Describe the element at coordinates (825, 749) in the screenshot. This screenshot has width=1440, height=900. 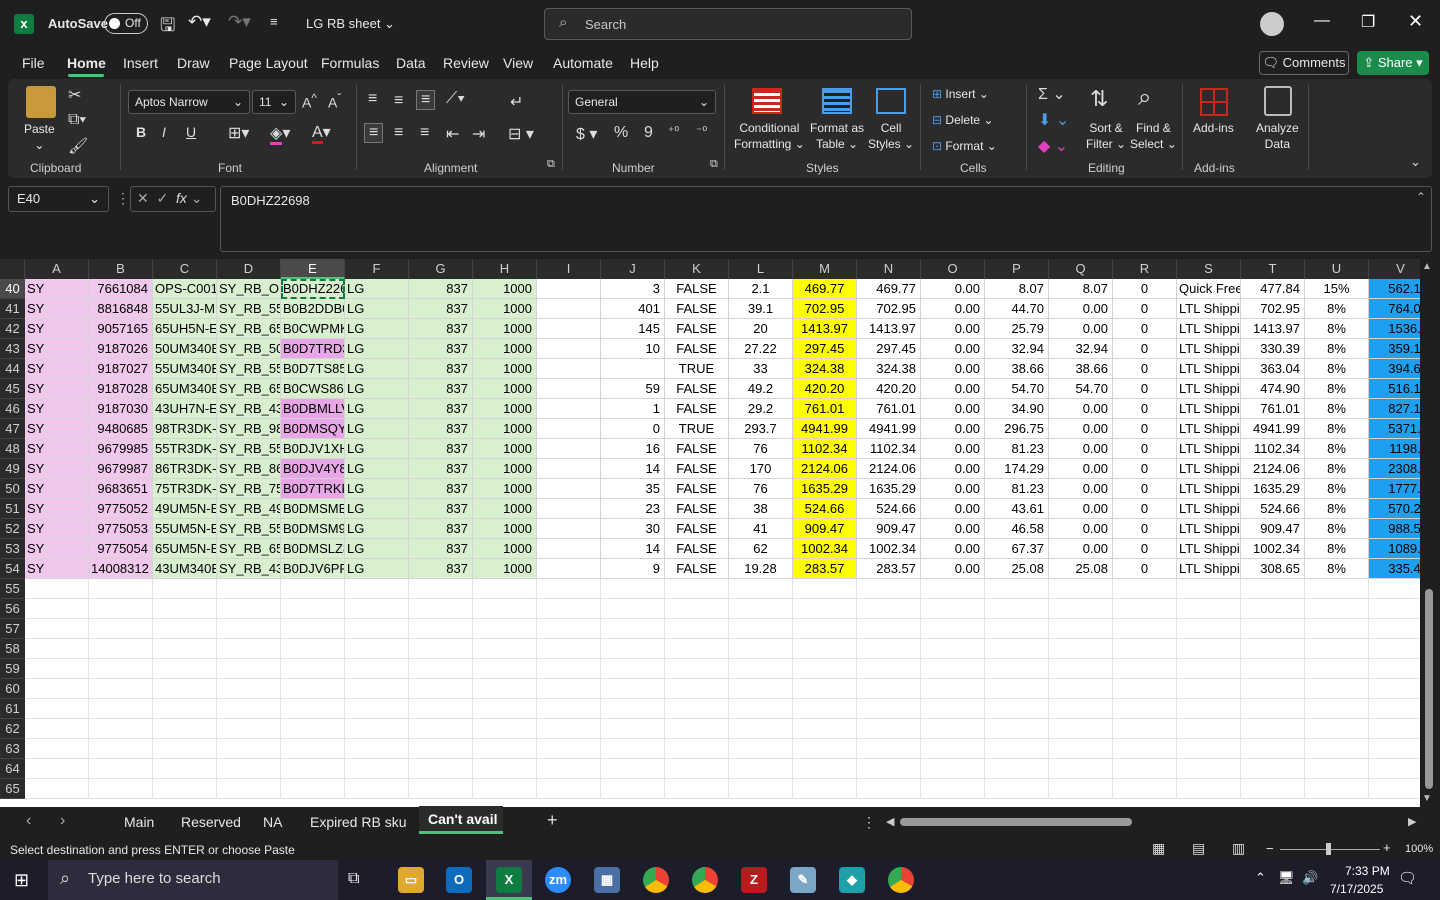
I see `cell-m63` at that location.